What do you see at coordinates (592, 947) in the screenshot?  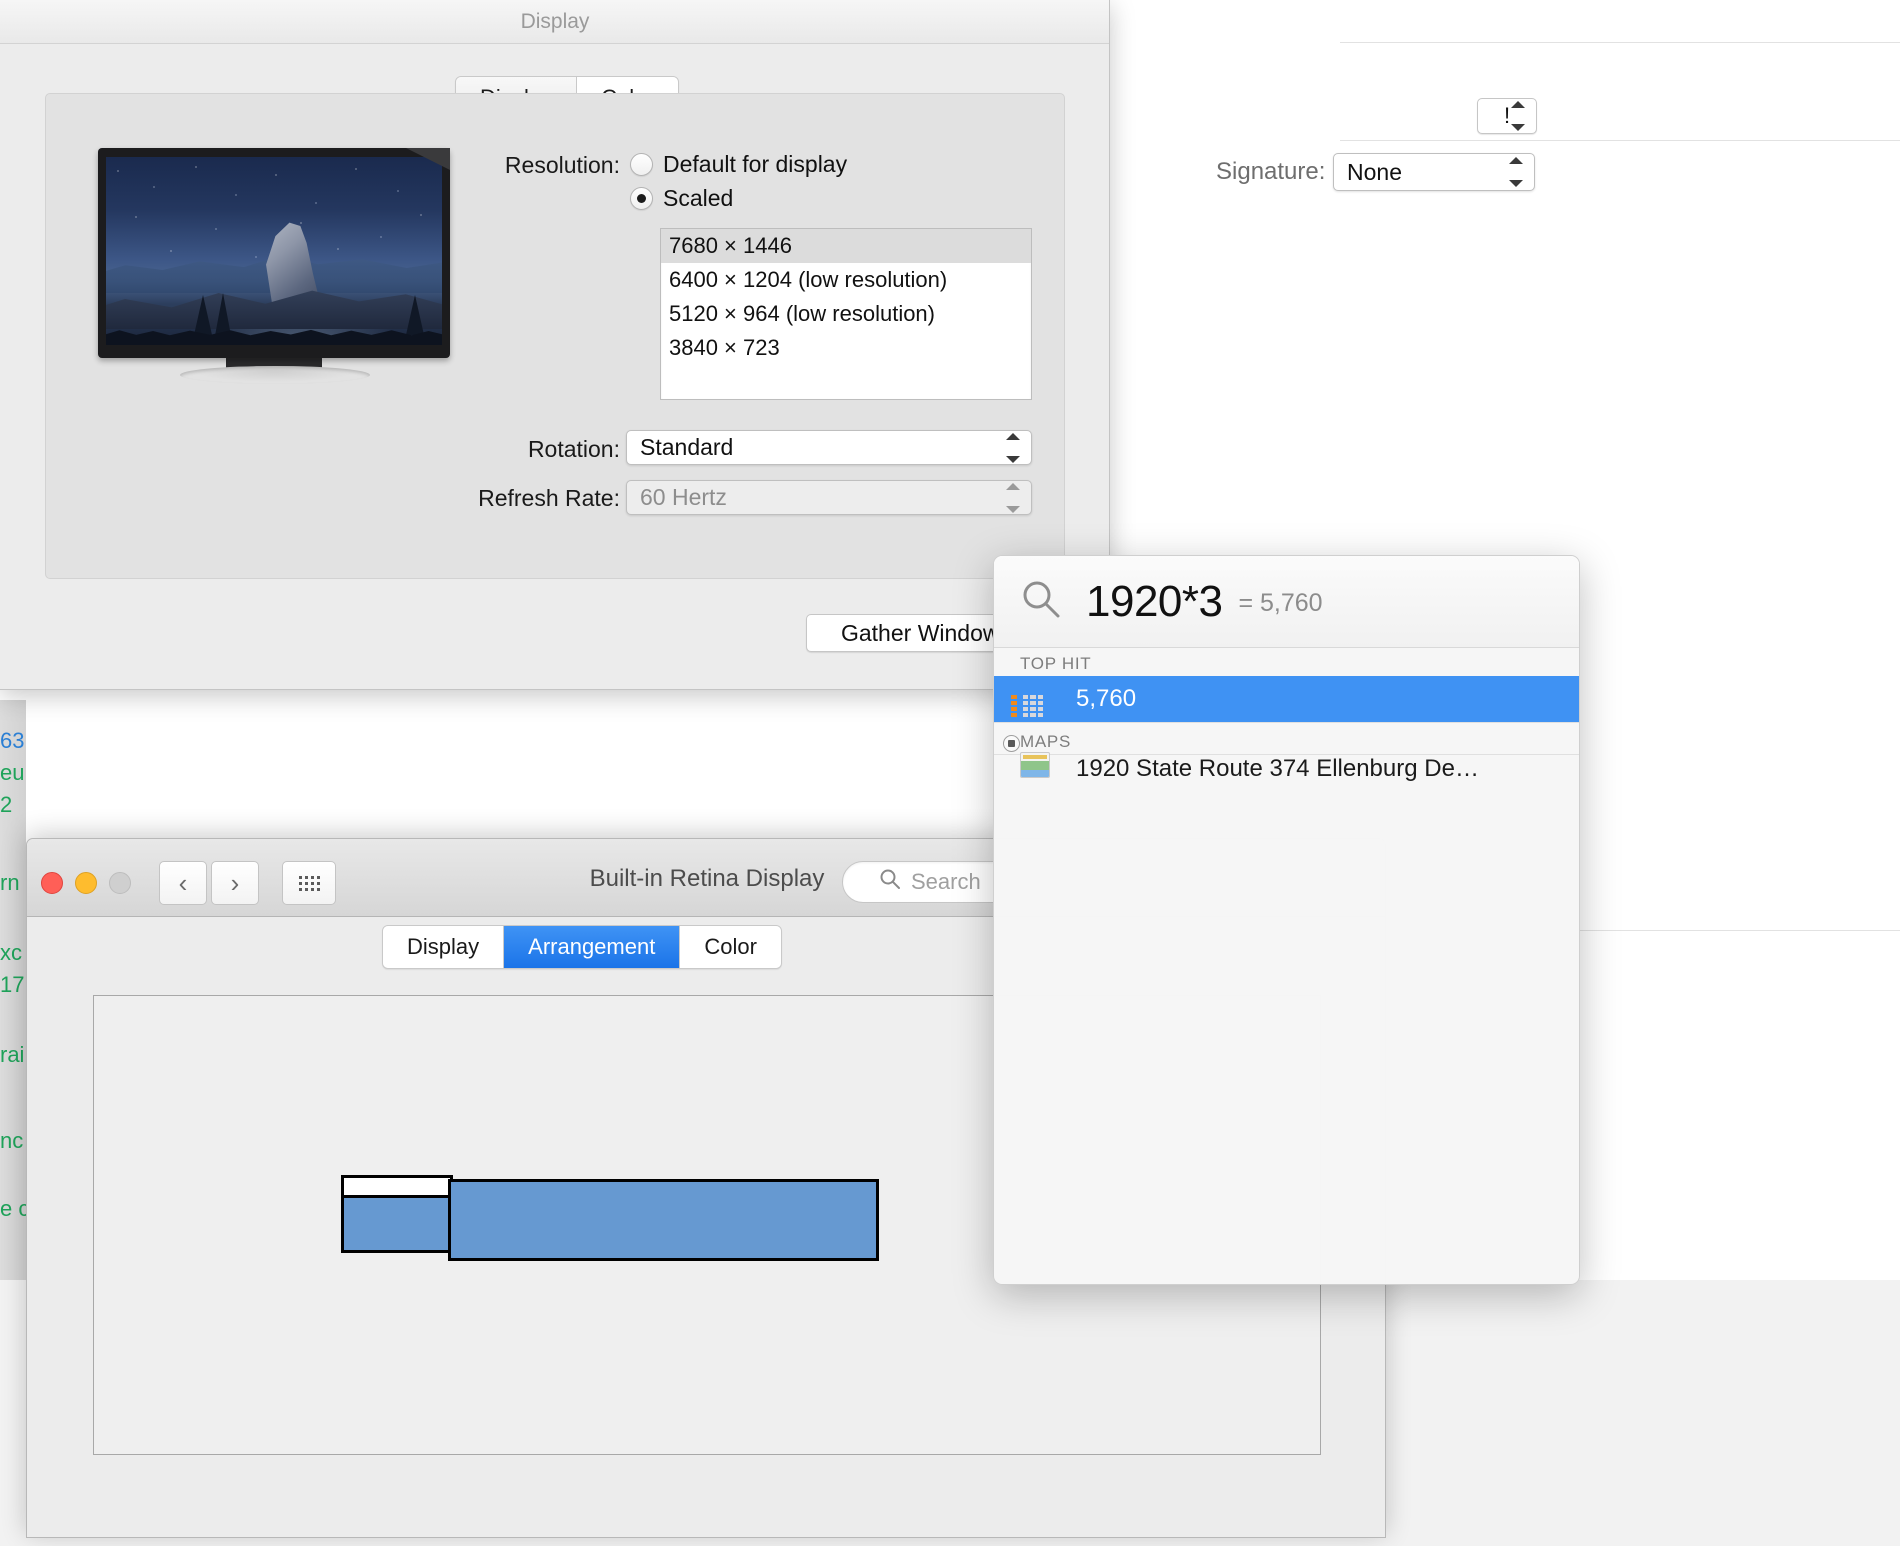 I see `tab-arrangement: Arrangement` at bounding box center [592, 947].